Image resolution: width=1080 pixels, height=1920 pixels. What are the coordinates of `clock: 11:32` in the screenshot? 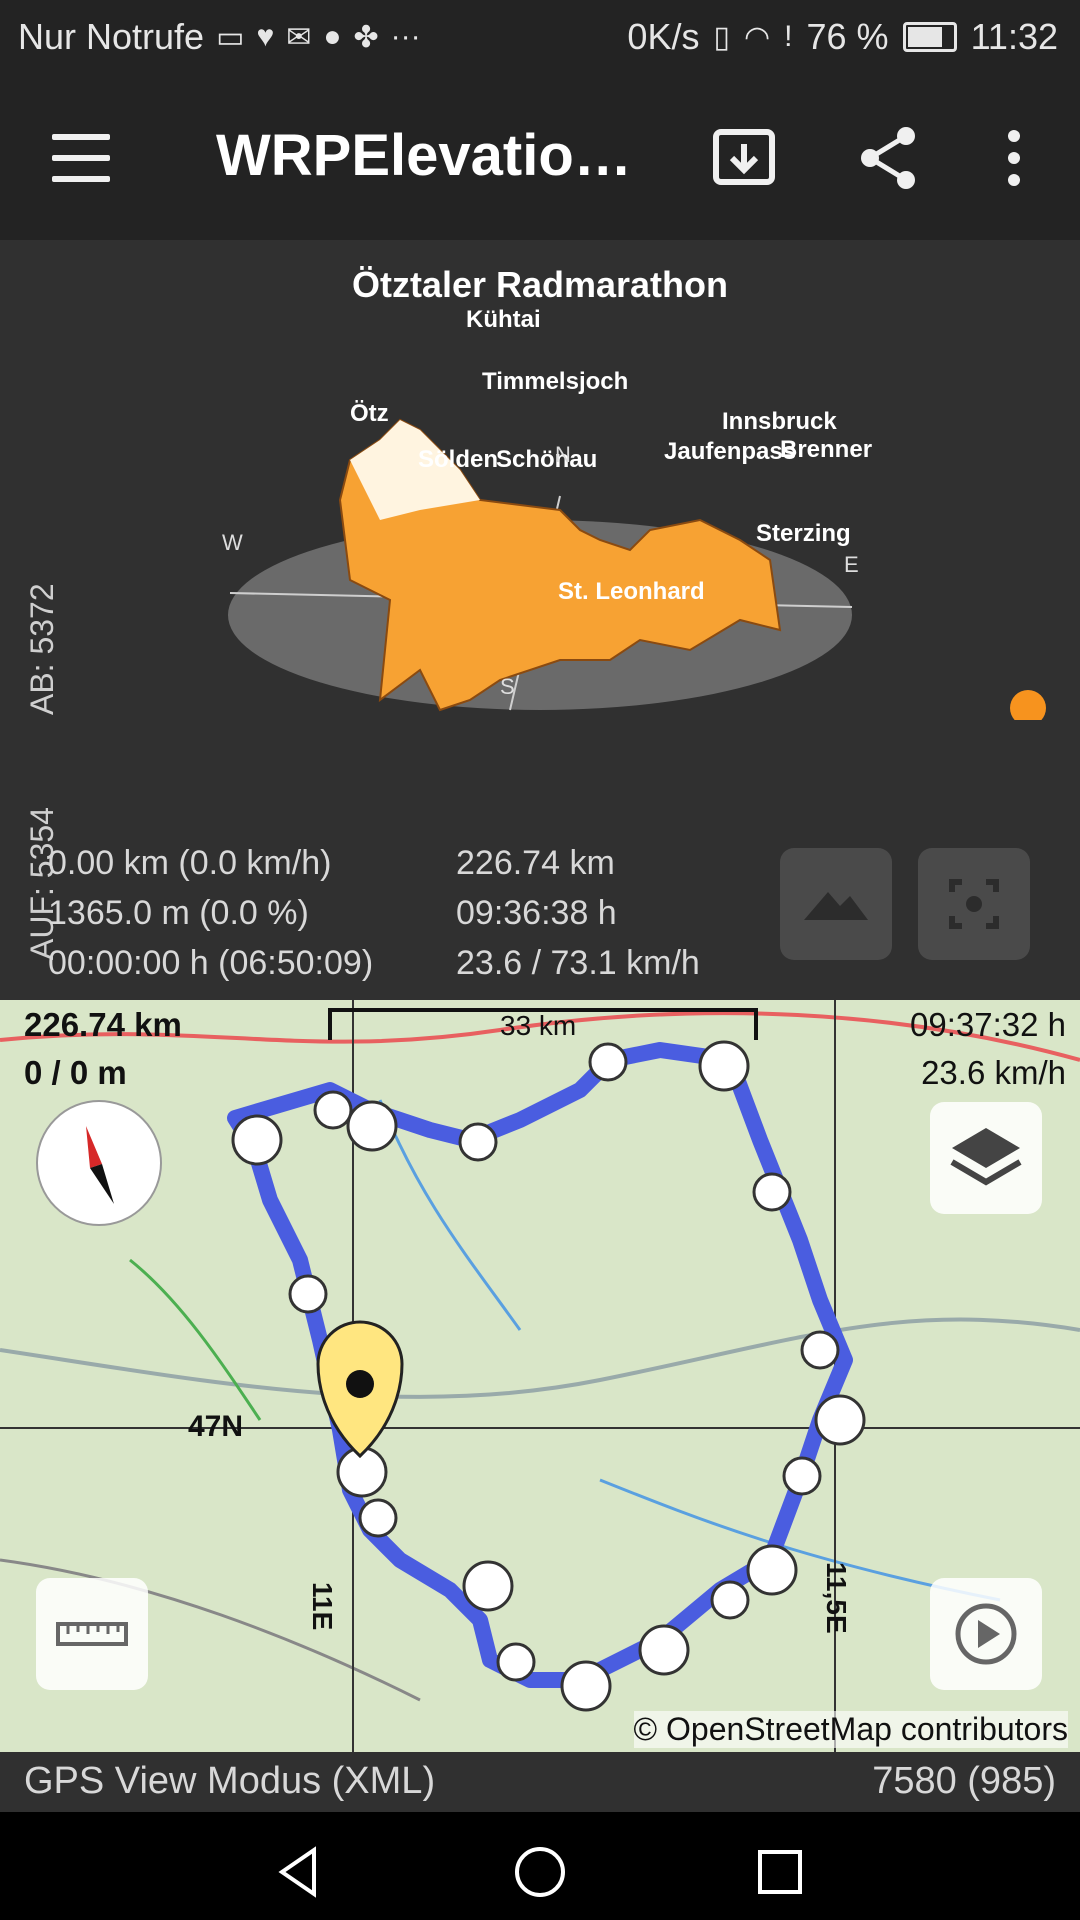 It's located at (1014, 36).